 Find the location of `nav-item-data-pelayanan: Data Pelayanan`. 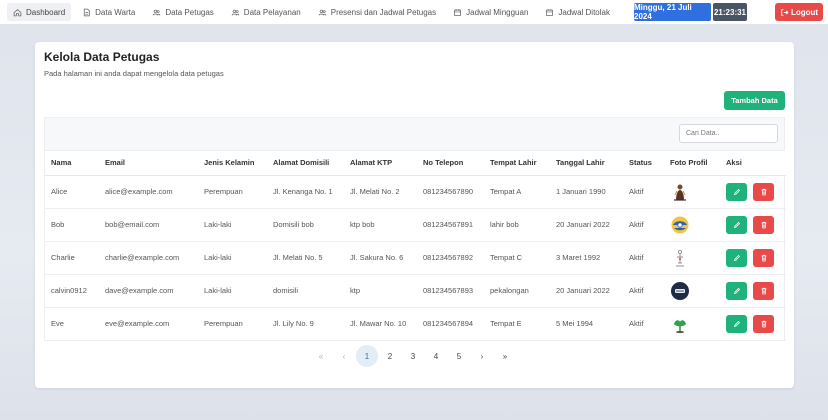

nav-item-data-pelayanan: Data Pelayanan is located at coordinates (266, 12).